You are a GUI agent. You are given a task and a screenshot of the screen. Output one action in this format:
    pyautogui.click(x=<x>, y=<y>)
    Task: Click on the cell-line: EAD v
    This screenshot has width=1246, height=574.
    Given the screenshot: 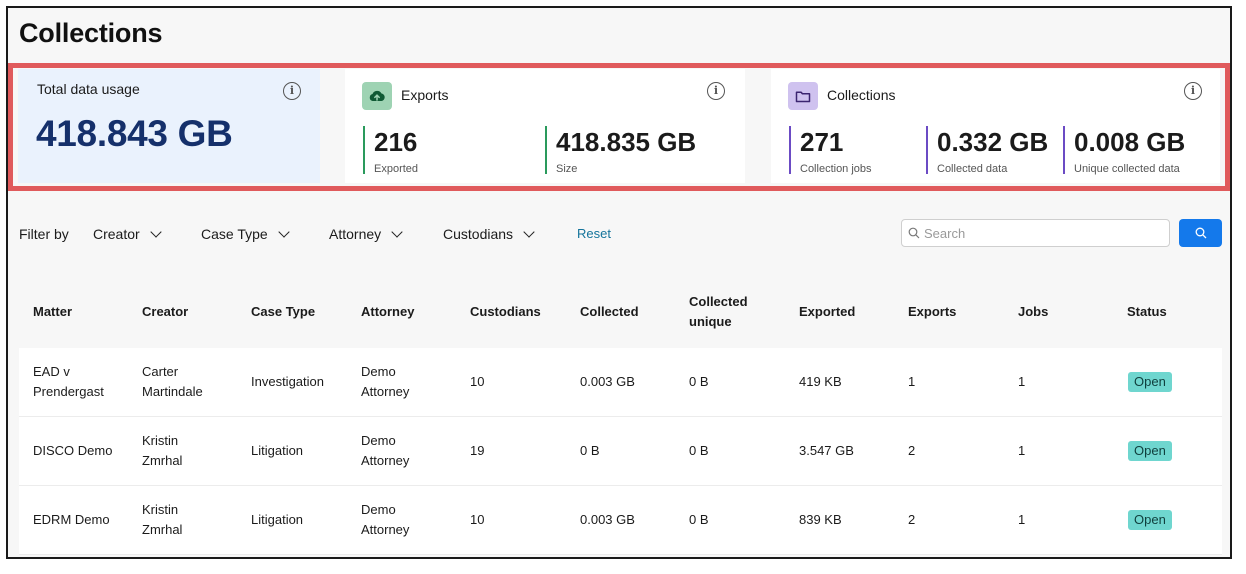 What is the action you would take?
    pyautogui.click(x=51, y=371)
    